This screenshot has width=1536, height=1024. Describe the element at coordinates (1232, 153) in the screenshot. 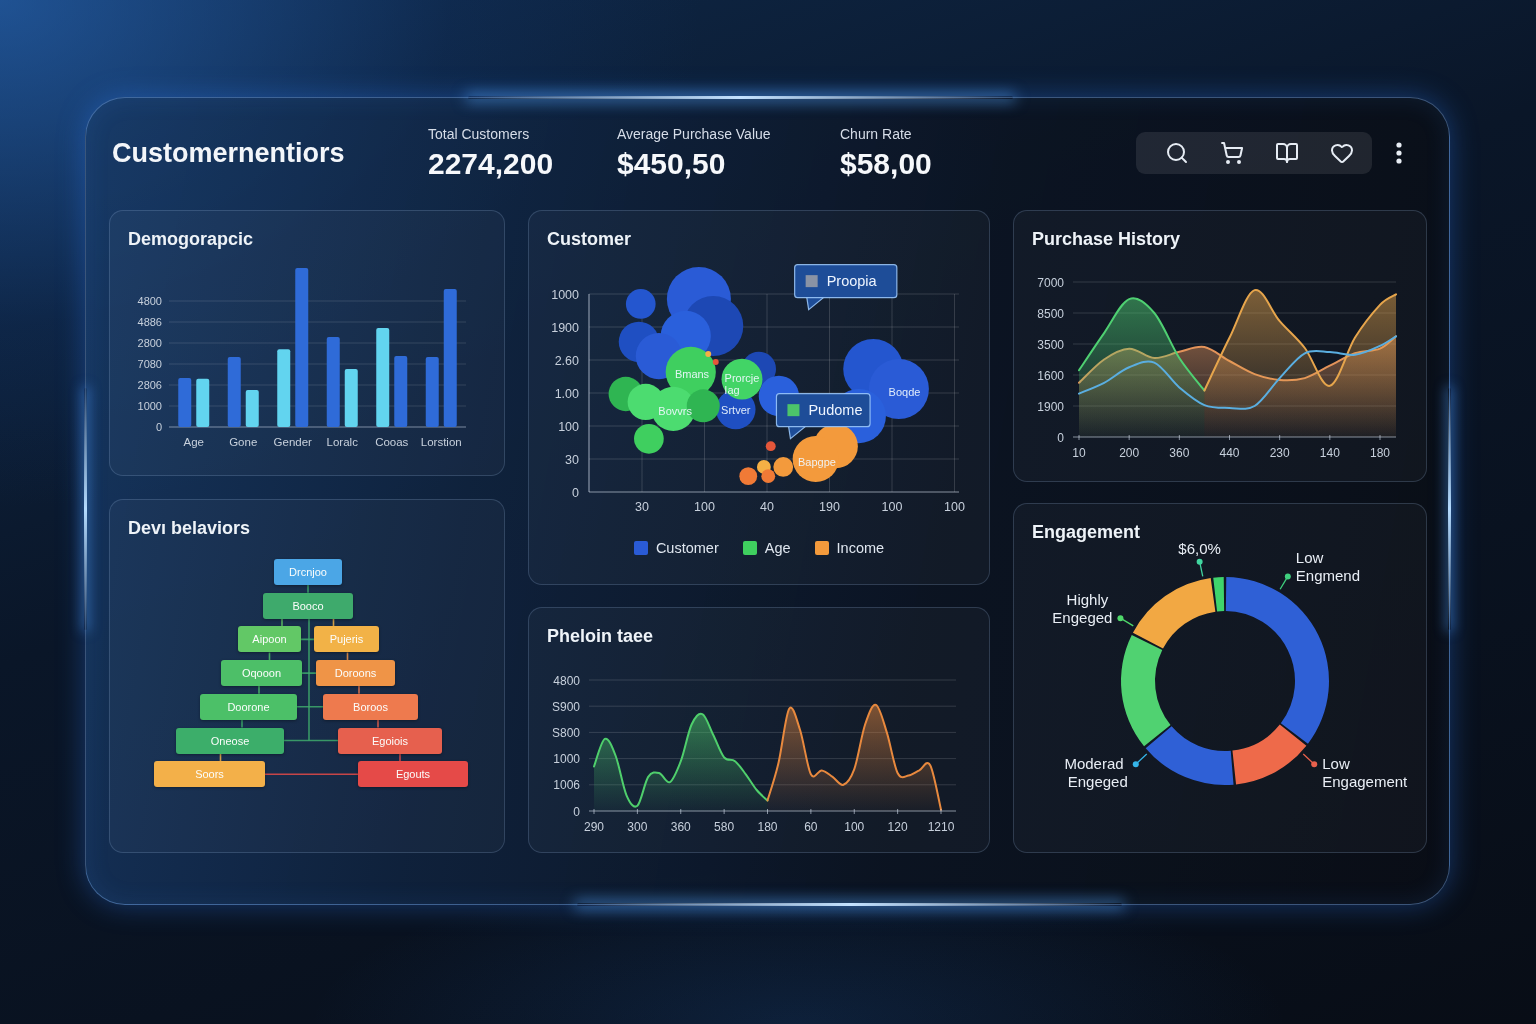

I see `cart-icon` at that location.